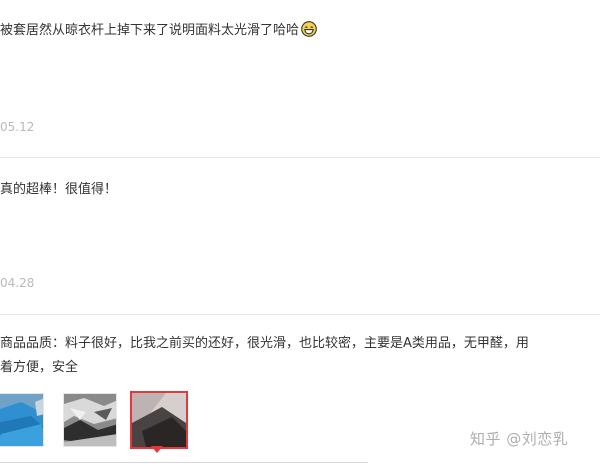 This screenshot has width=600, height=466. Describe the element at coordinates (39, 367) in the screenshot. I see `review-text-line2: 着方便，安全` at that location.